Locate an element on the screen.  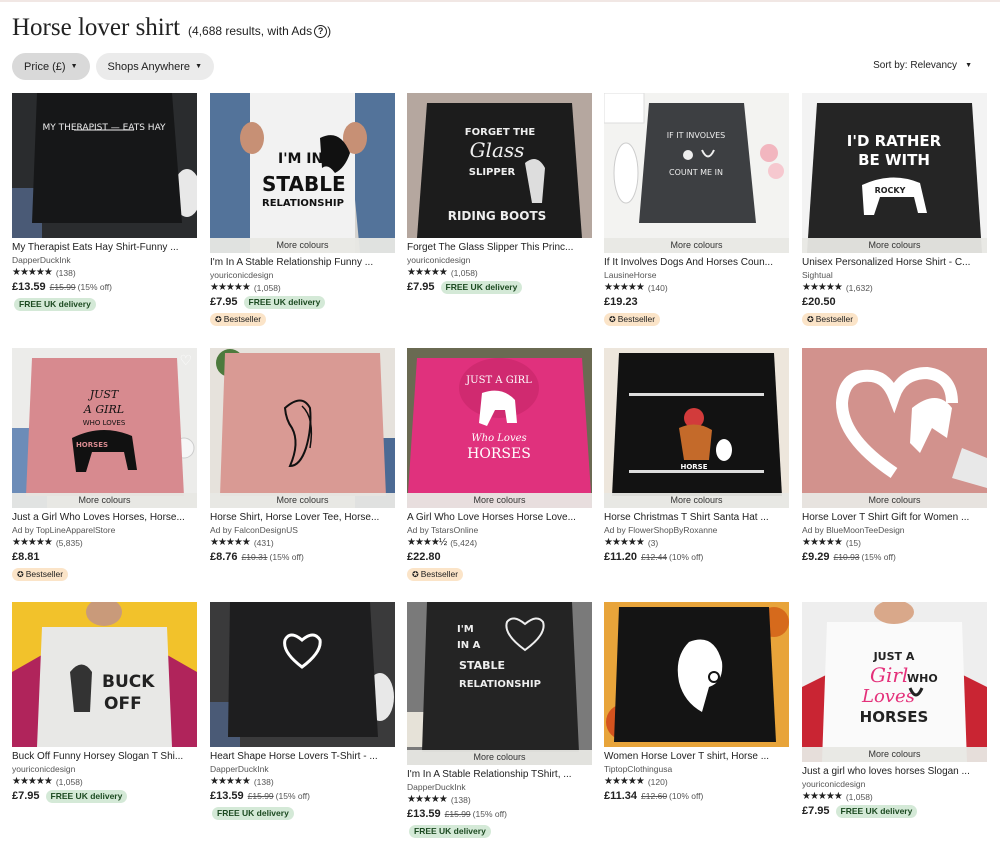
svg-text: STABLE is located at coordinates (482, 665).